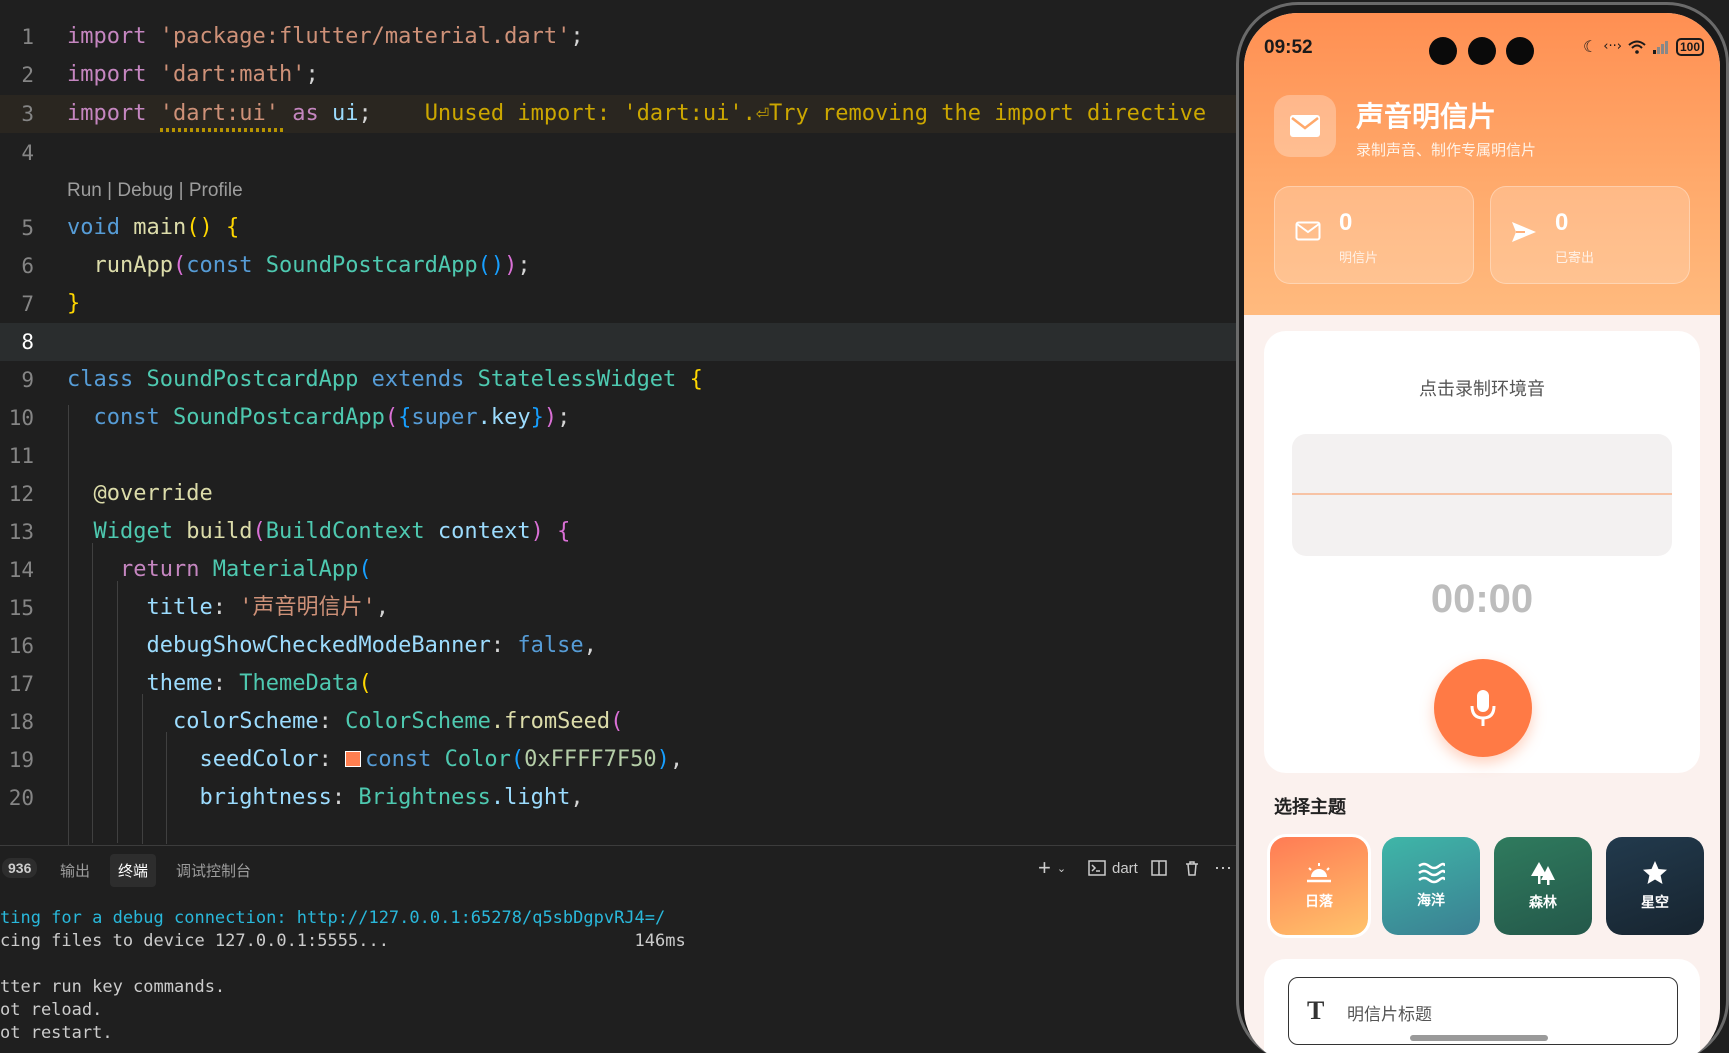 The image size is (1729, 1053). I want to click on new-terminal-button: + ⌄, so click(1052, 867).